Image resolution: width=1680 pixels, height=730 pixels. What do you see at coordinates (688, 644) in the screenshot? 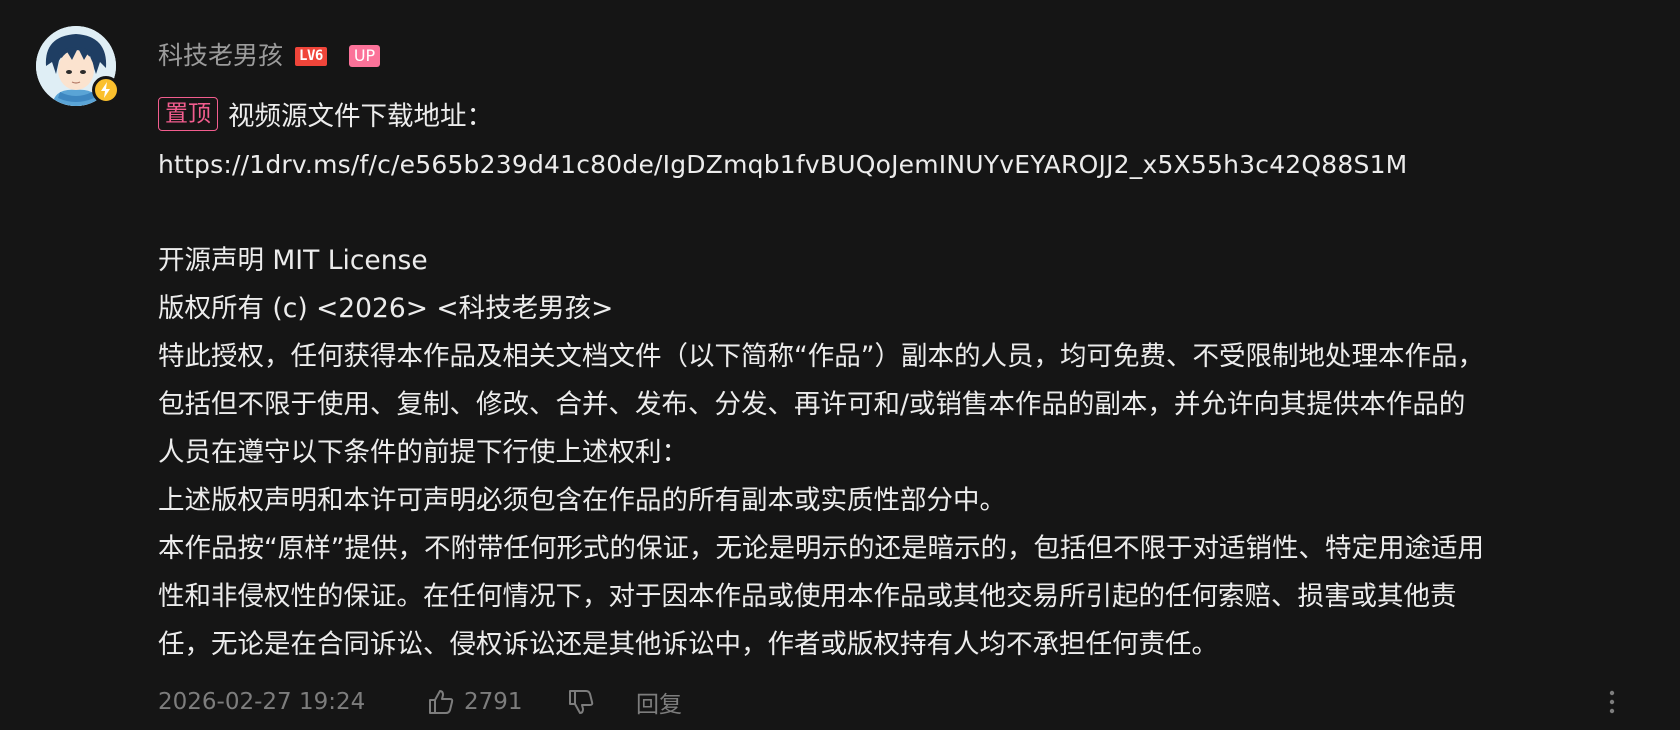
I see `comment-line: 任，无论是在合同诉讼、侵权诉讼还是其他诉讼中，作者或版权持有人均不承担任何责任。` at bounding box center [688, 644].